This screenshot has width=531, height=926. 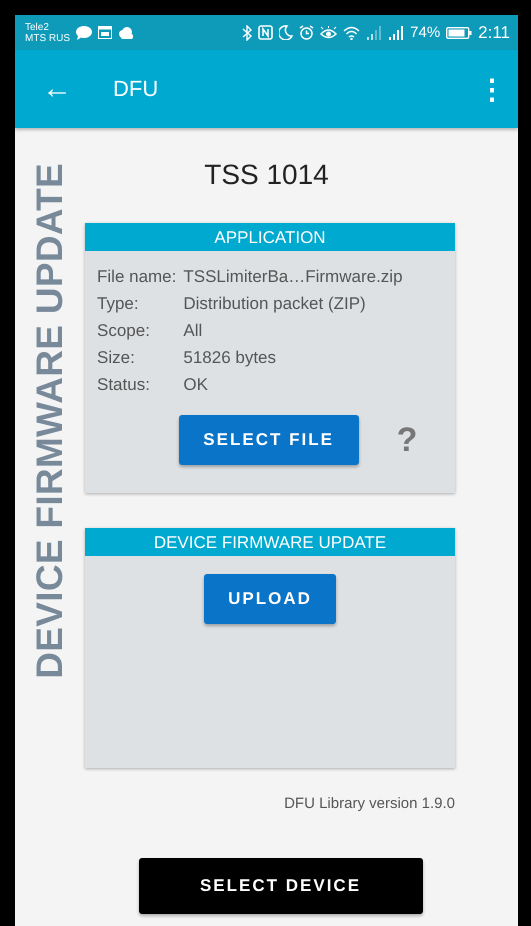 I want to click on overflow-menu-button: ⋮, so click(x=492, y=89).